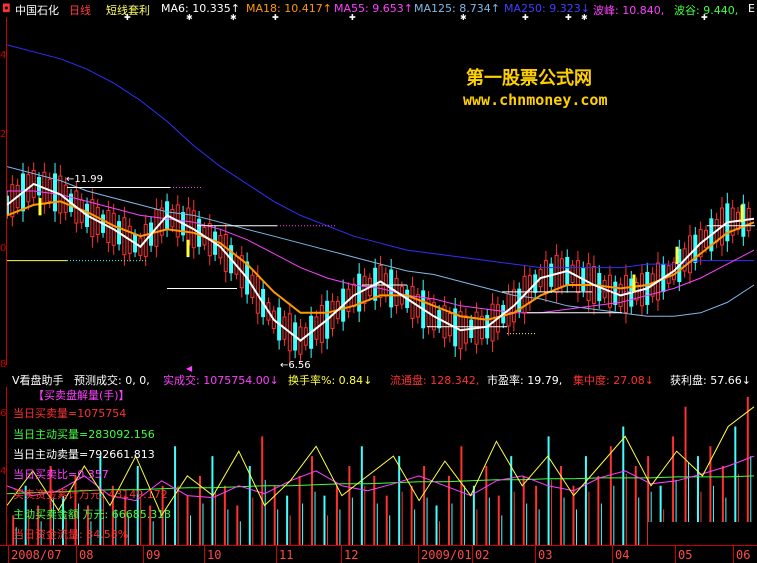 The width and height of the screenshot is (757, 563). I want to click on volume-axis-label: 6, so click(3, 413).